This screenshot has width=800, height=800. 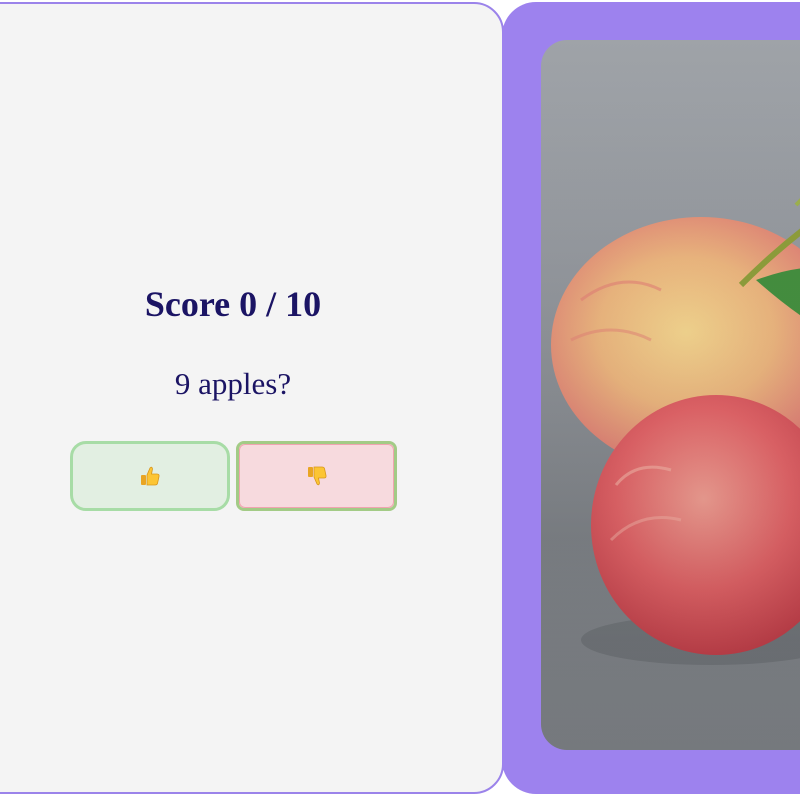 What do you see at coordinates (233, 383) in the screenshot?
I see `question-text: 9 apples?` at bounding box center [233, 383].